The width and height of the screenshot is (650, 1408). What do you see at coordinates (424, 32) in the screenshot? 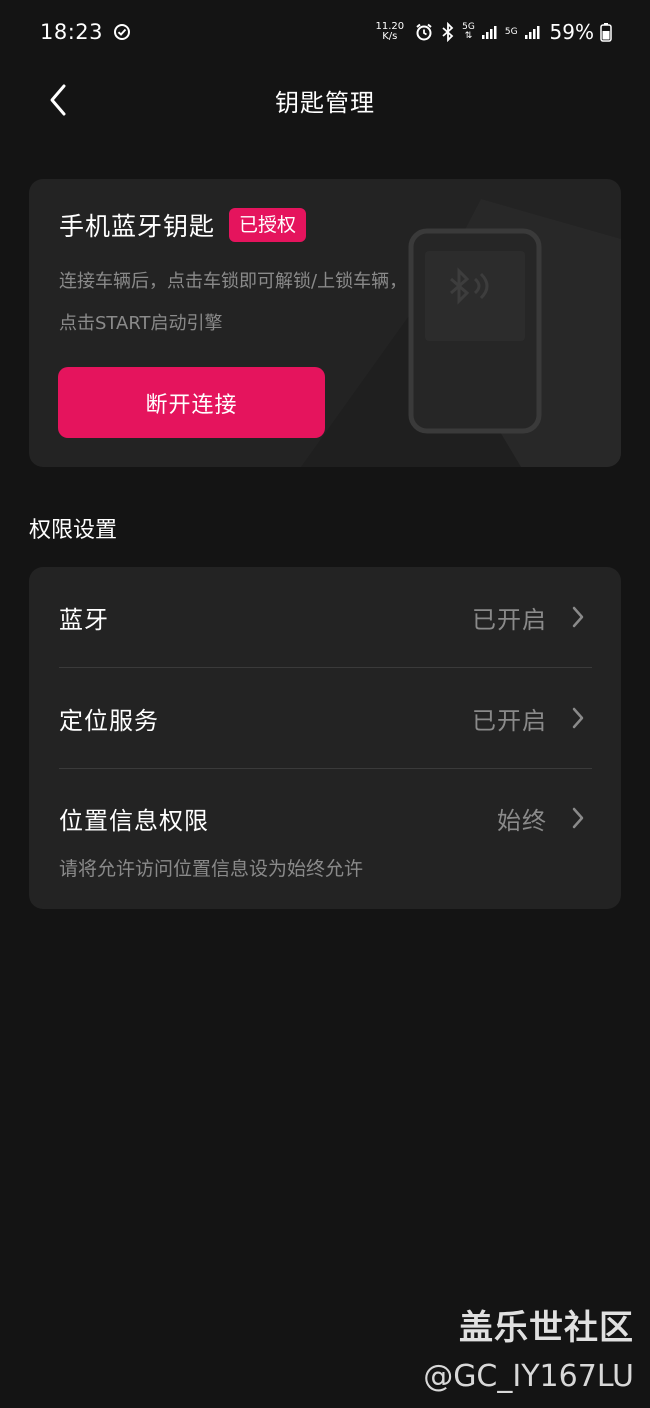
I see `alarm-icon` at bounding box center [424, 32].